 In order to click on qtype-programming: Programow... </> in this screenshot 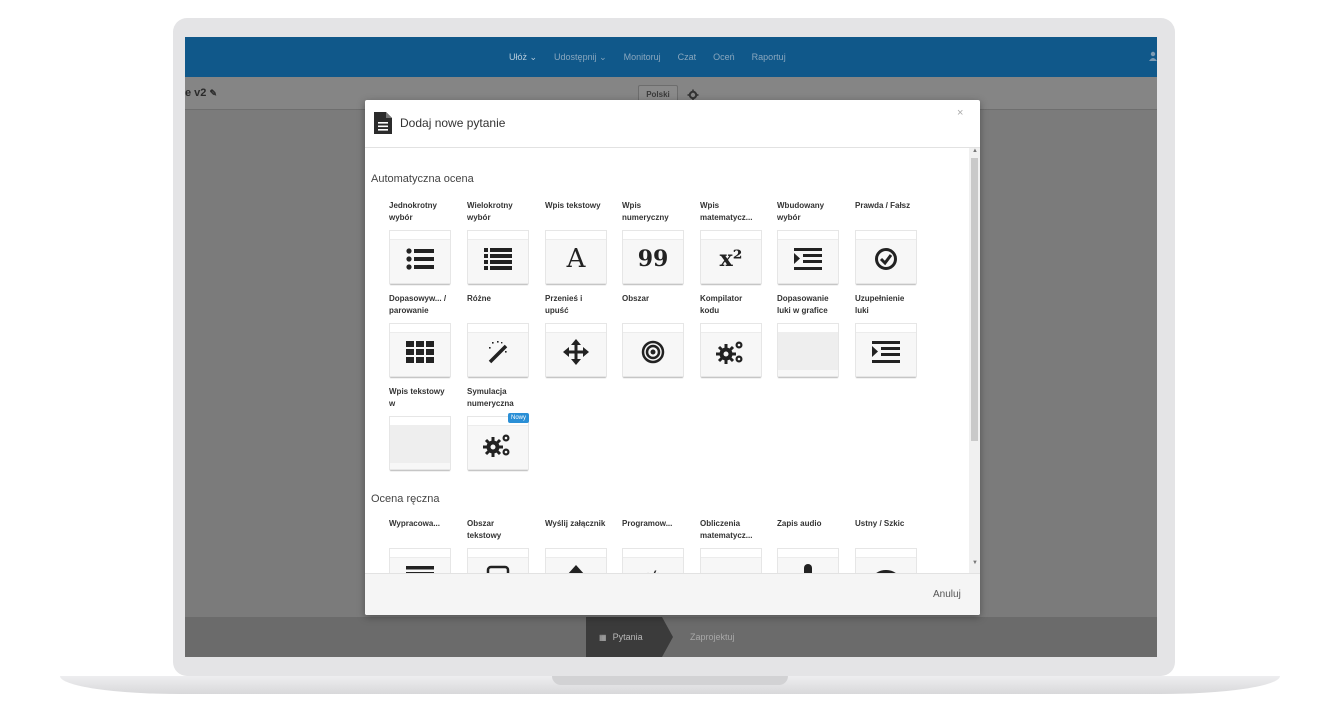, I will do `click(653, 545)`.